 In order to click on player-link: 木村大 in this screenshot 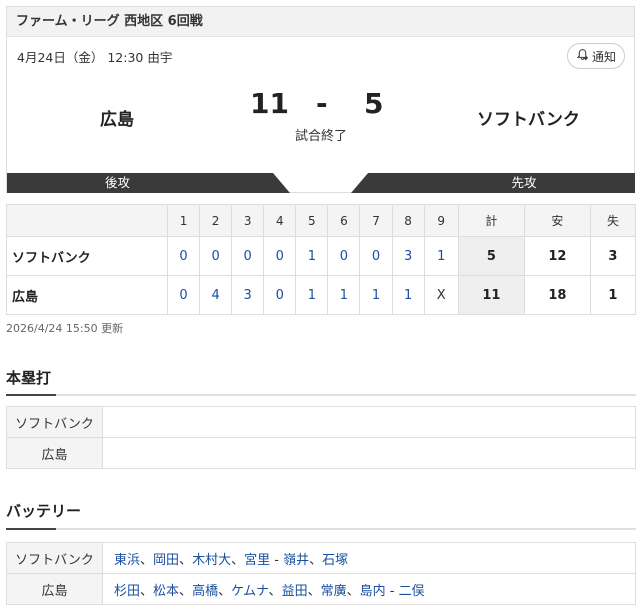, I will do `click(211, 560)`.